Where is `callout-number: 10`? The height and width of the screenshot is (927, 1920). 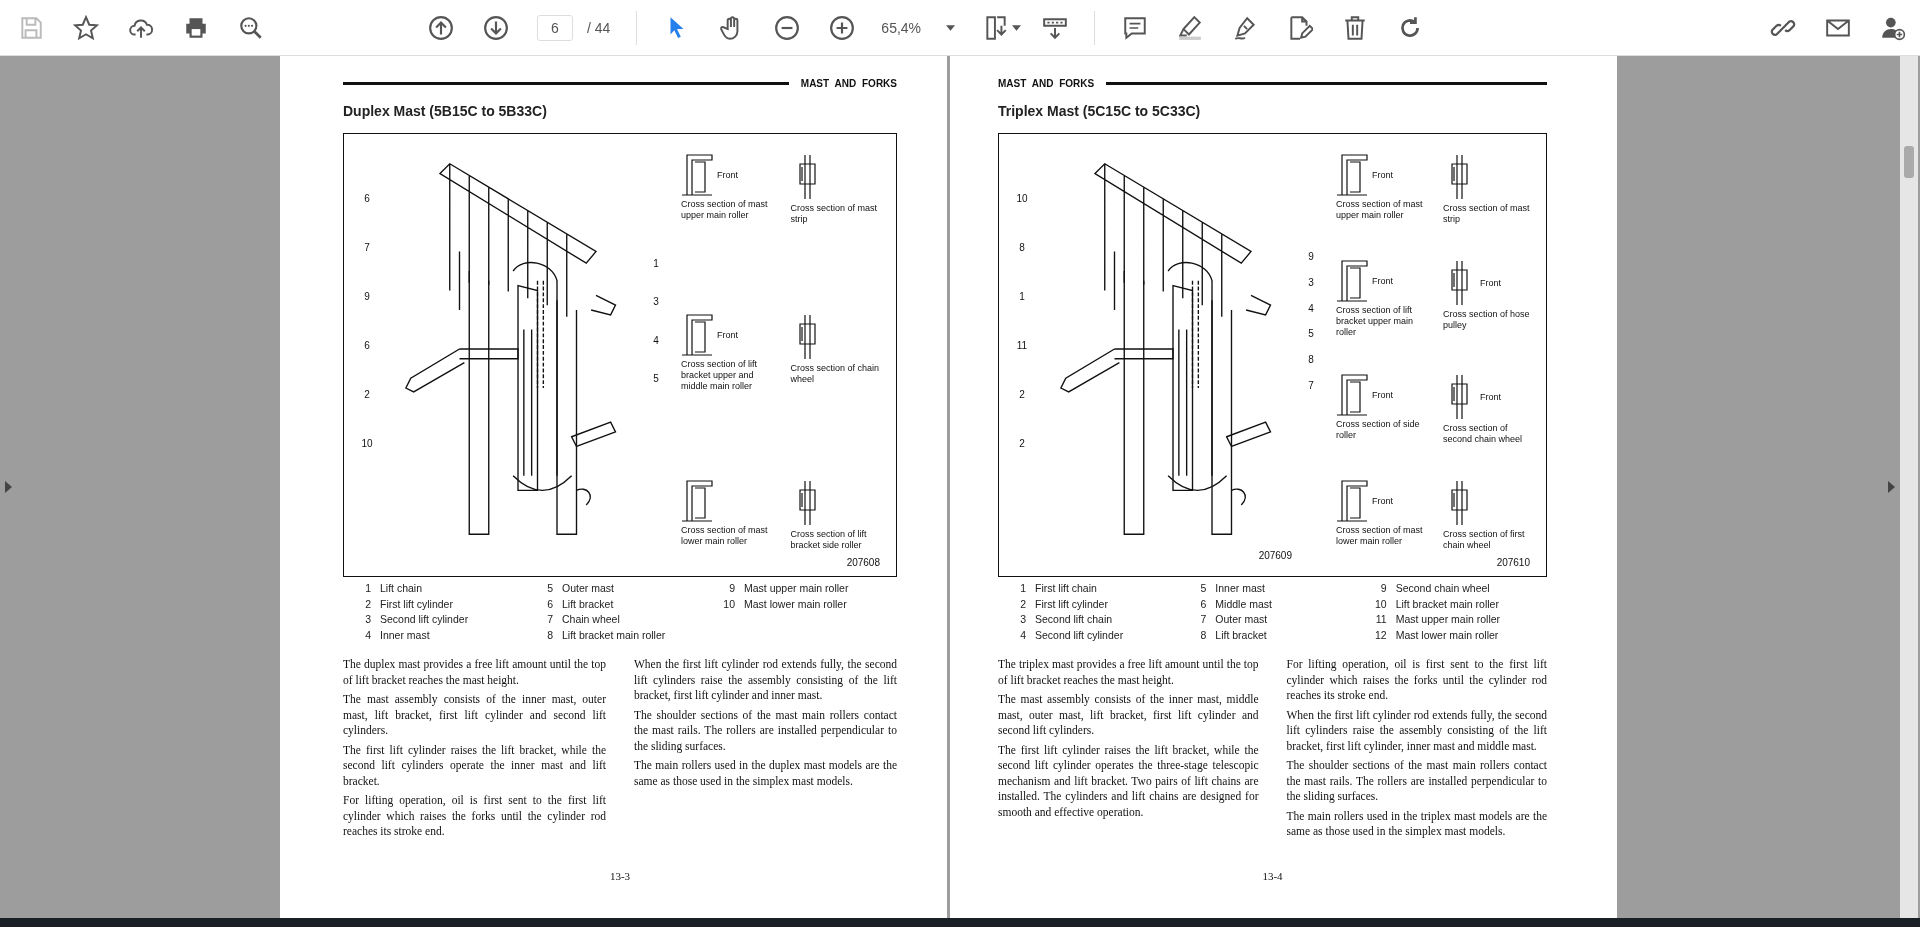 callout-number: 10 is located at coordinates (367, 443).